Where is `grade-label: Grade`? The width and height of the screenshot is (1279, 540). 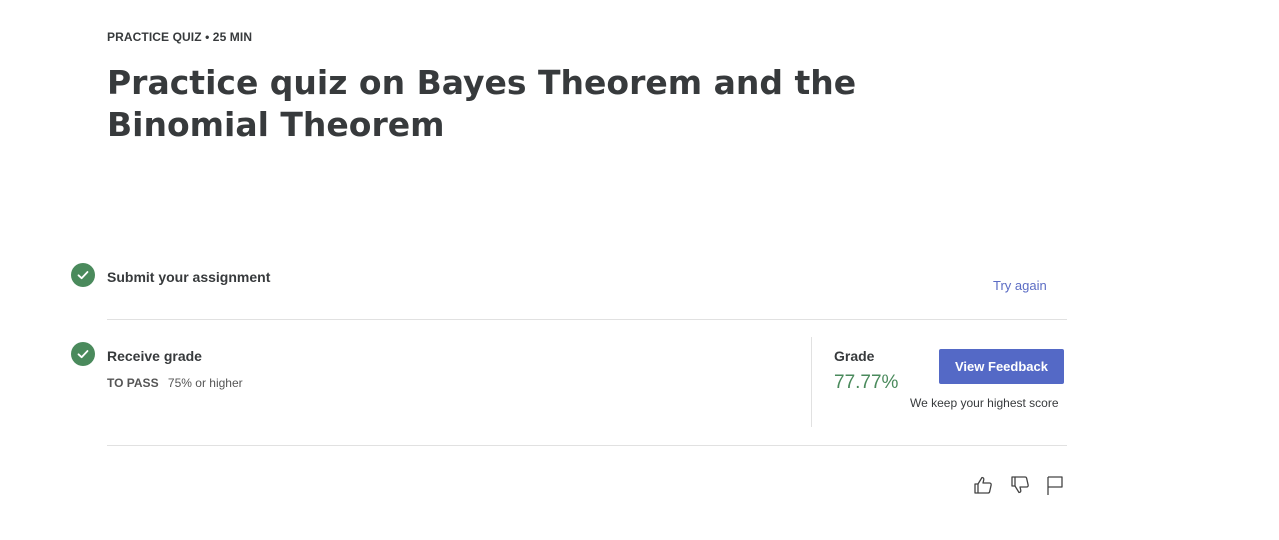
grade-label: Grade is located at coordinates (854, 356).